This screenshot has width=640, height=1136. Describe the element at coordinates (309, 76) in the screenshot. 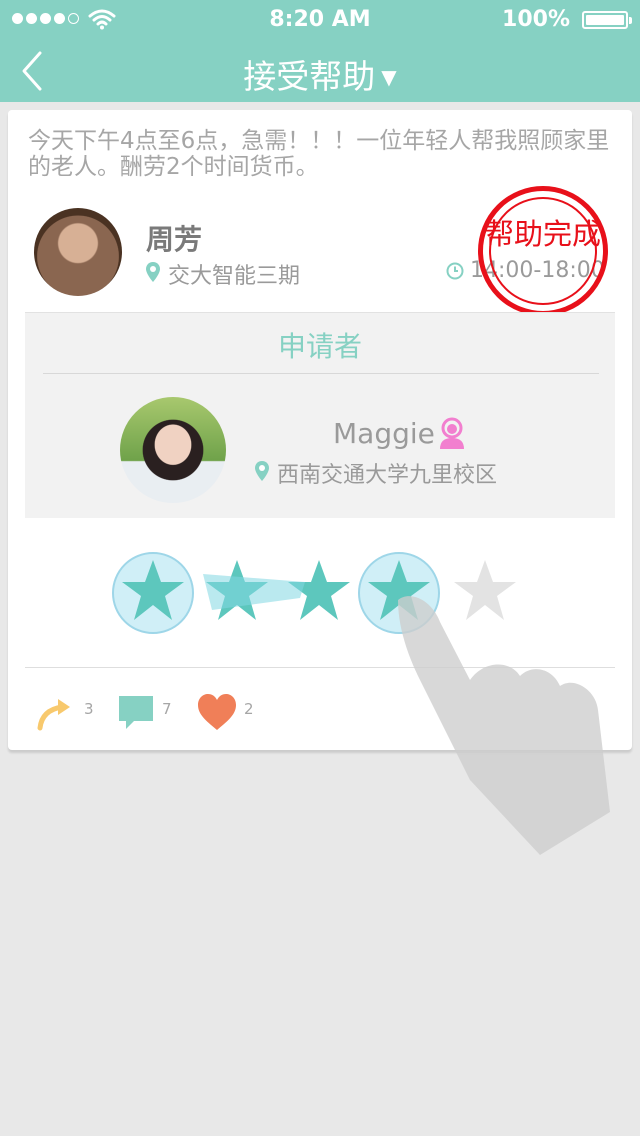

I see `page-title: 接受帮助` at that location.